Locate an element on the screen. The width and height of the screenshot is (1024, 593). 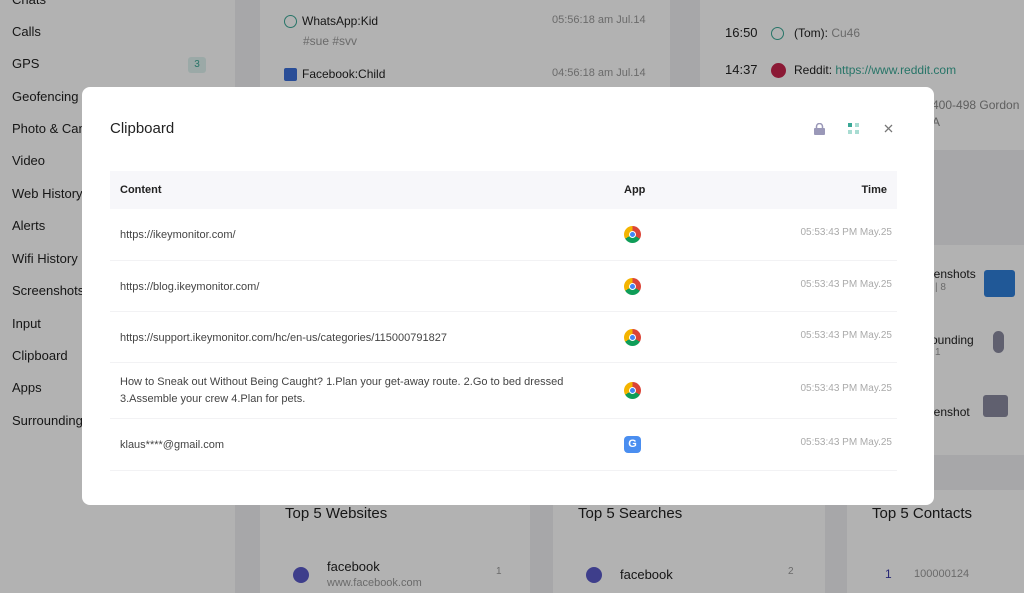
google-app-icon: G is located at coordinates (632, 444).